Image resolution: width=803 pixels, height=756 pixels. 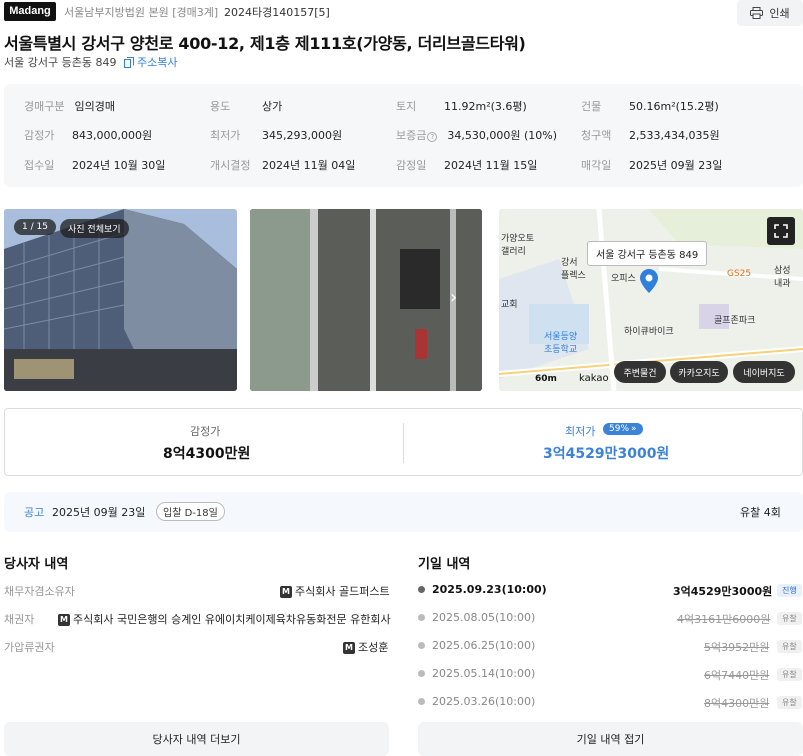 What do you see at coordinates (594, 378) in the screenshot?
I see `kakao-logo: kakao` at bounding box center [594, 378].